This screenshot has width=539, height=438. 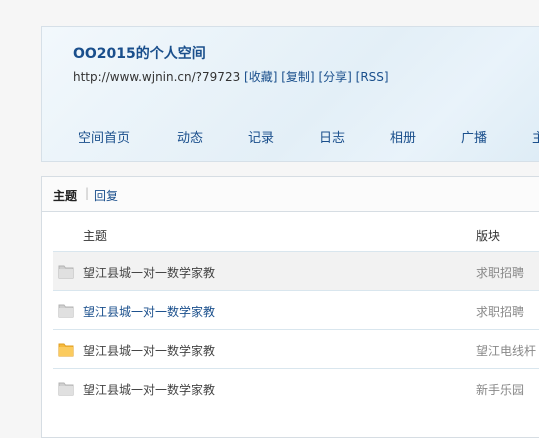 What do you see at coordinates (296, 233) in the screenshot?
I see `table-header: 主题 版块` at bounding box center [296, 233].